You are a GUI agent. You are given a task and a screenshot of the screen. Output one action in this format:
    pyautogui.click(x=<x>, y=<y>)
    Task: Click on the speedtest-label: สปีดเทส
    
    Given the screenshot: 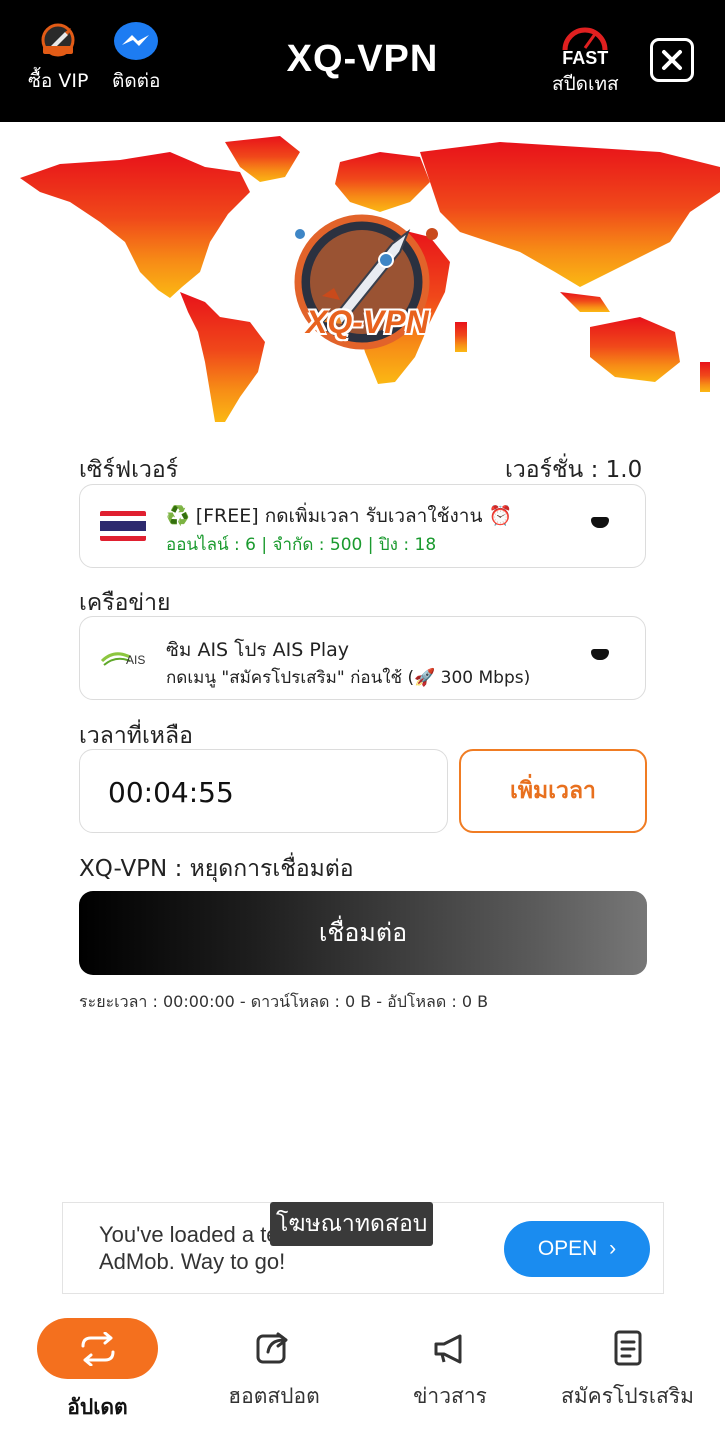 What is the action you would take?
    pyautogui.click(x=585, y=84)
    